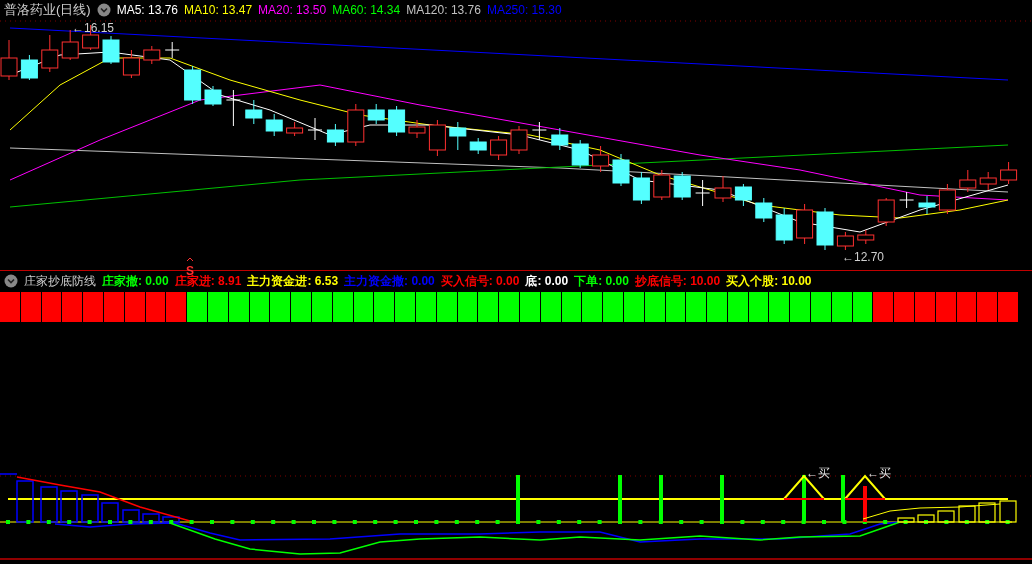  I want to click on caret-icon, so click(190, 259).